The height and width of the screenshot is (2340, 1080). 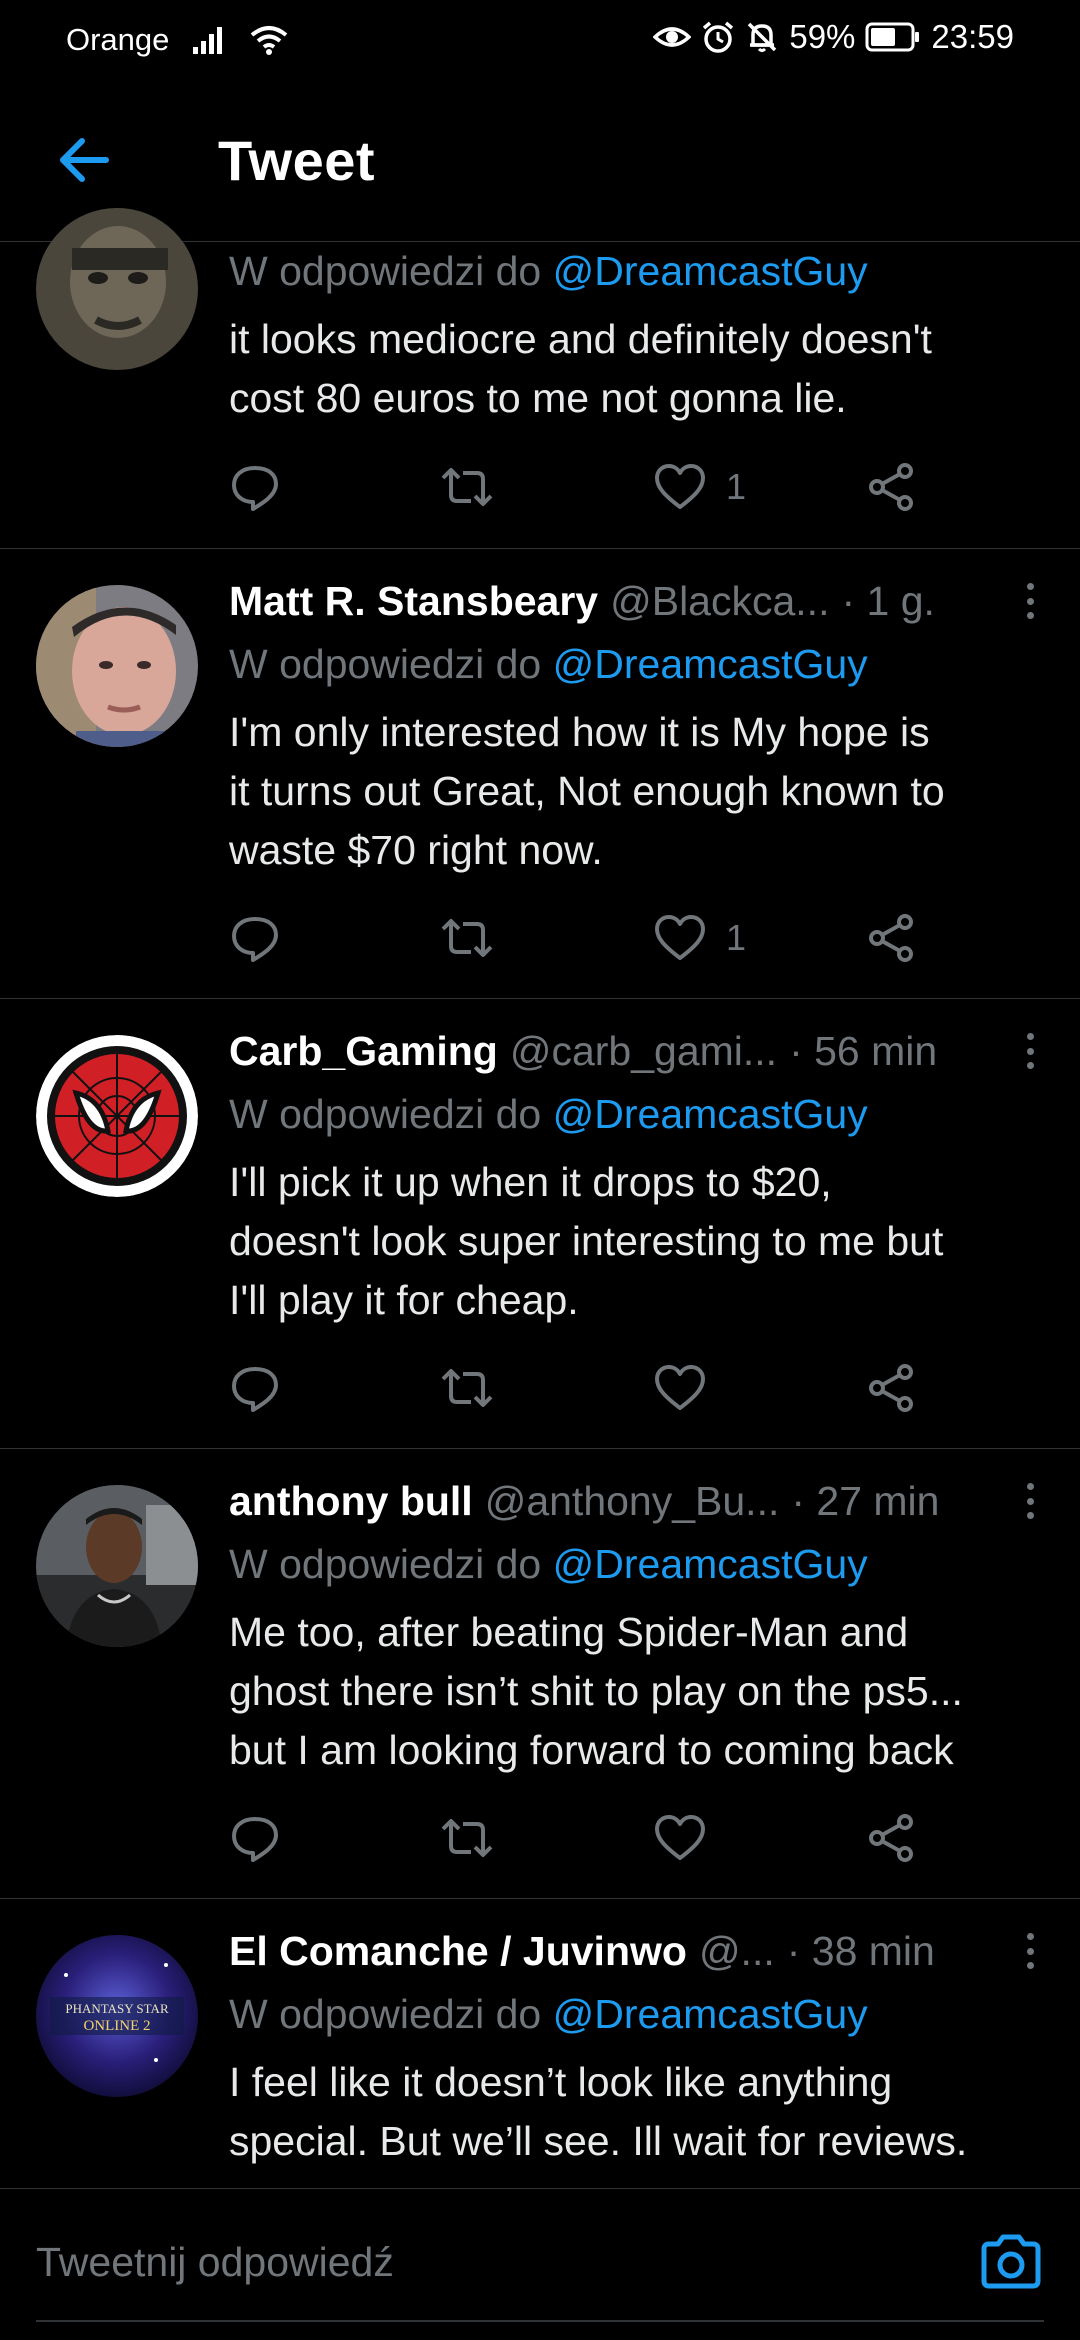 What do you see at coordinates (672, 37) in the screenshot?
I see `eye-icon` at bounding box center [672, 37].